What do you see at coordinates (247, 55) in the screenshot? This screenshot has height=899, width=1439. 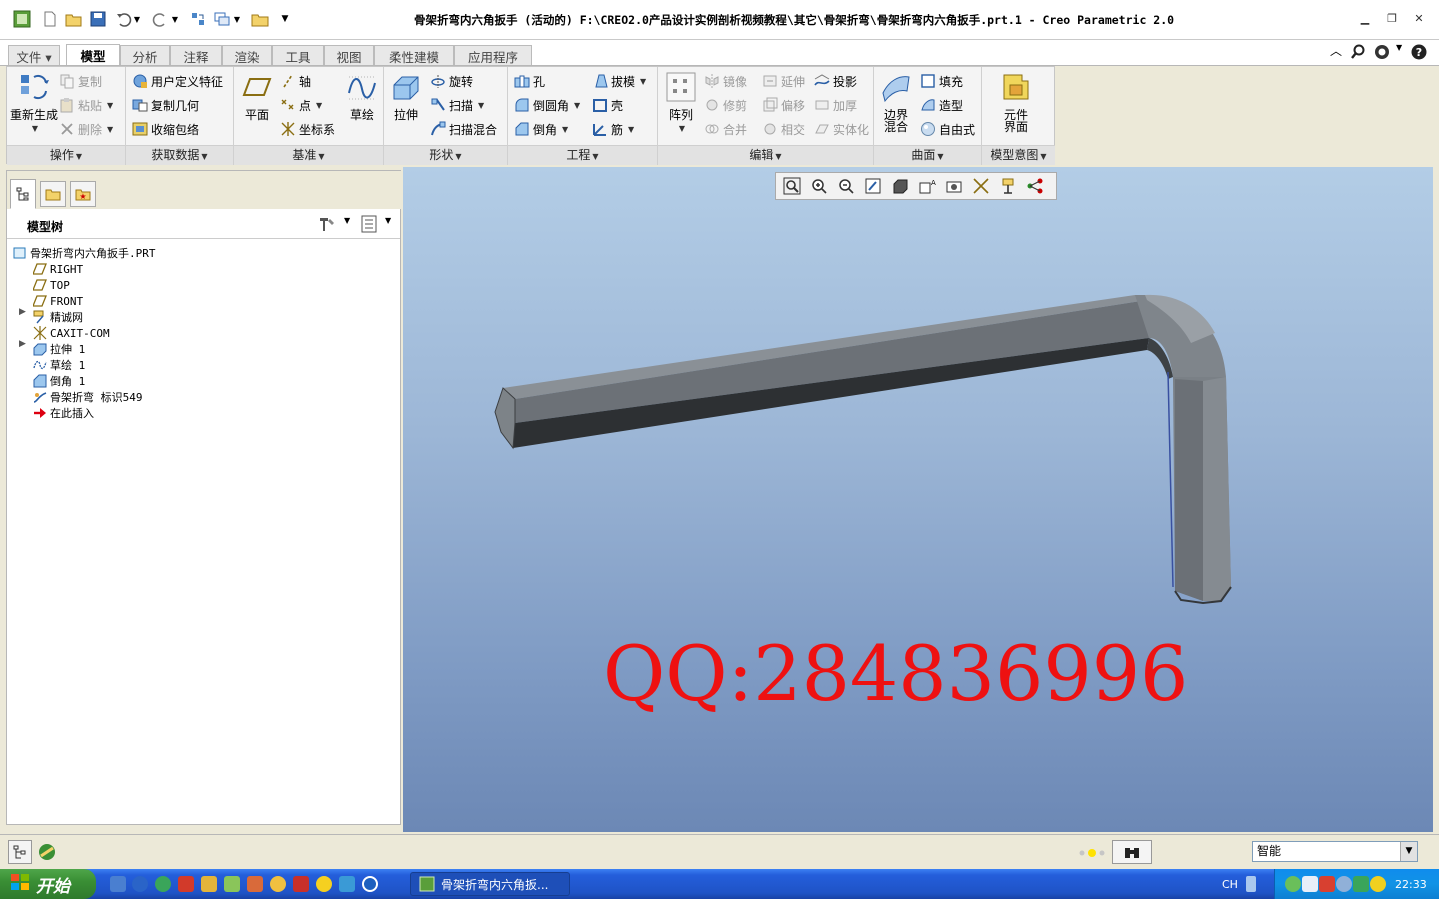 I see `tab-render: 渲染` at bounding box center [247, 55].